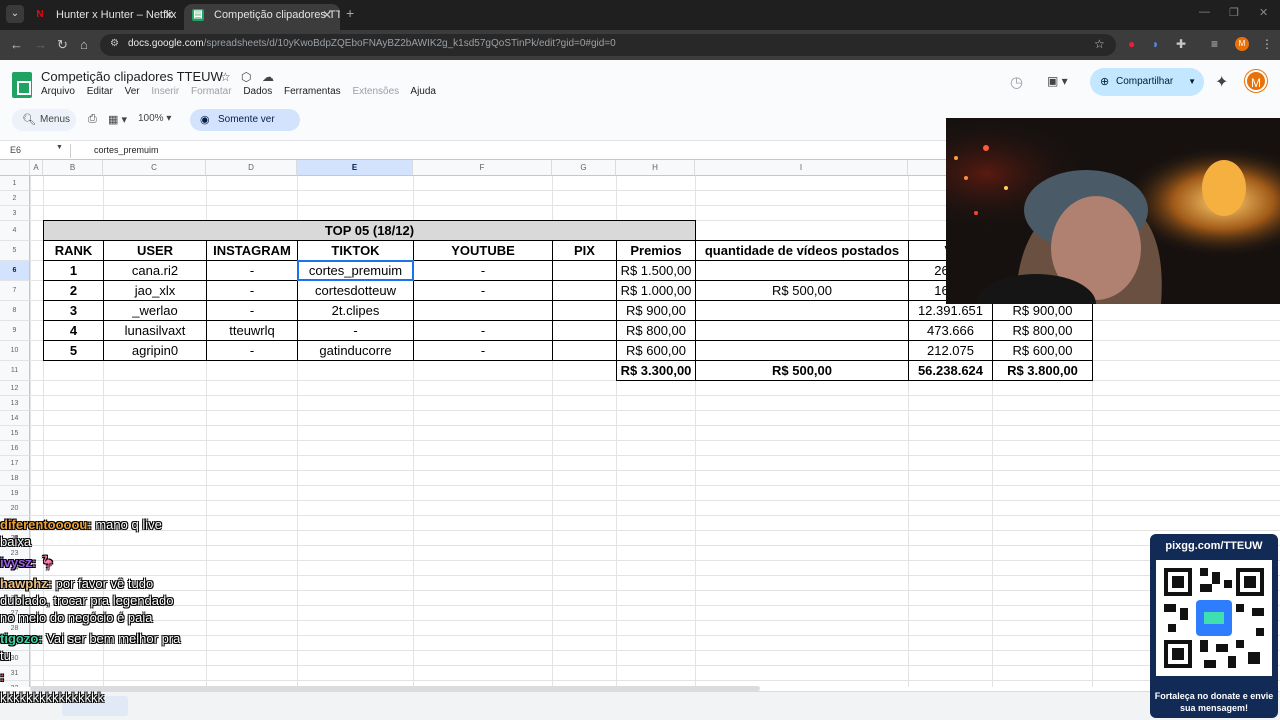 This screenshot has height=720, width=1280. Describe the element at coordinates (15, 403) in the screenshot. I see `row-header: 13` at that location.